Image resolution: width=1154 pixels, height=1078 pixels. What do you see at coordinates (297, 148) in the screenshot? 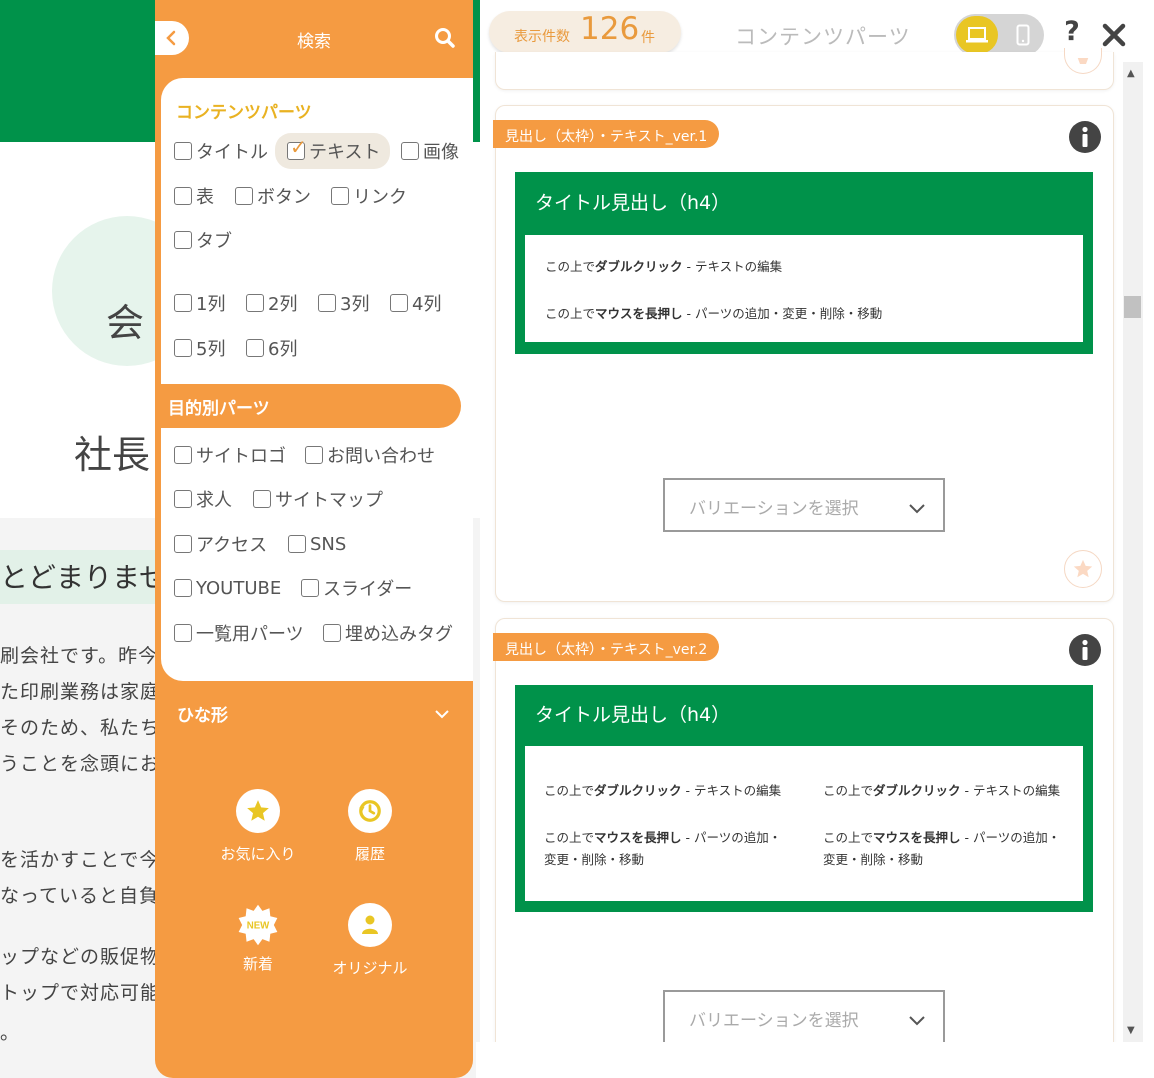
I see `checkbox-checked: ✓` at bounding box center [297, 148].